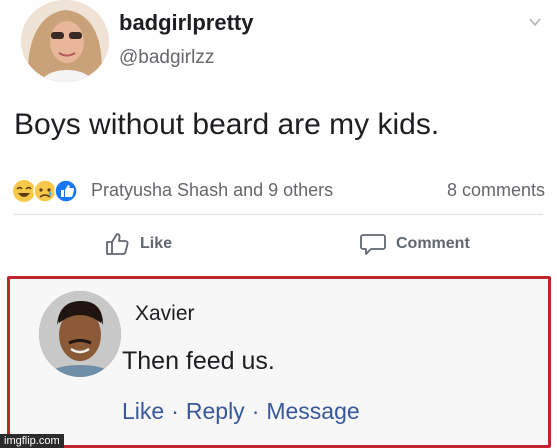 Image resolution: width=557 pixels, height=448 pixels. Describe the element at coordinates (138, 244) in the screenshot. I see `like-button: Like` at that location.